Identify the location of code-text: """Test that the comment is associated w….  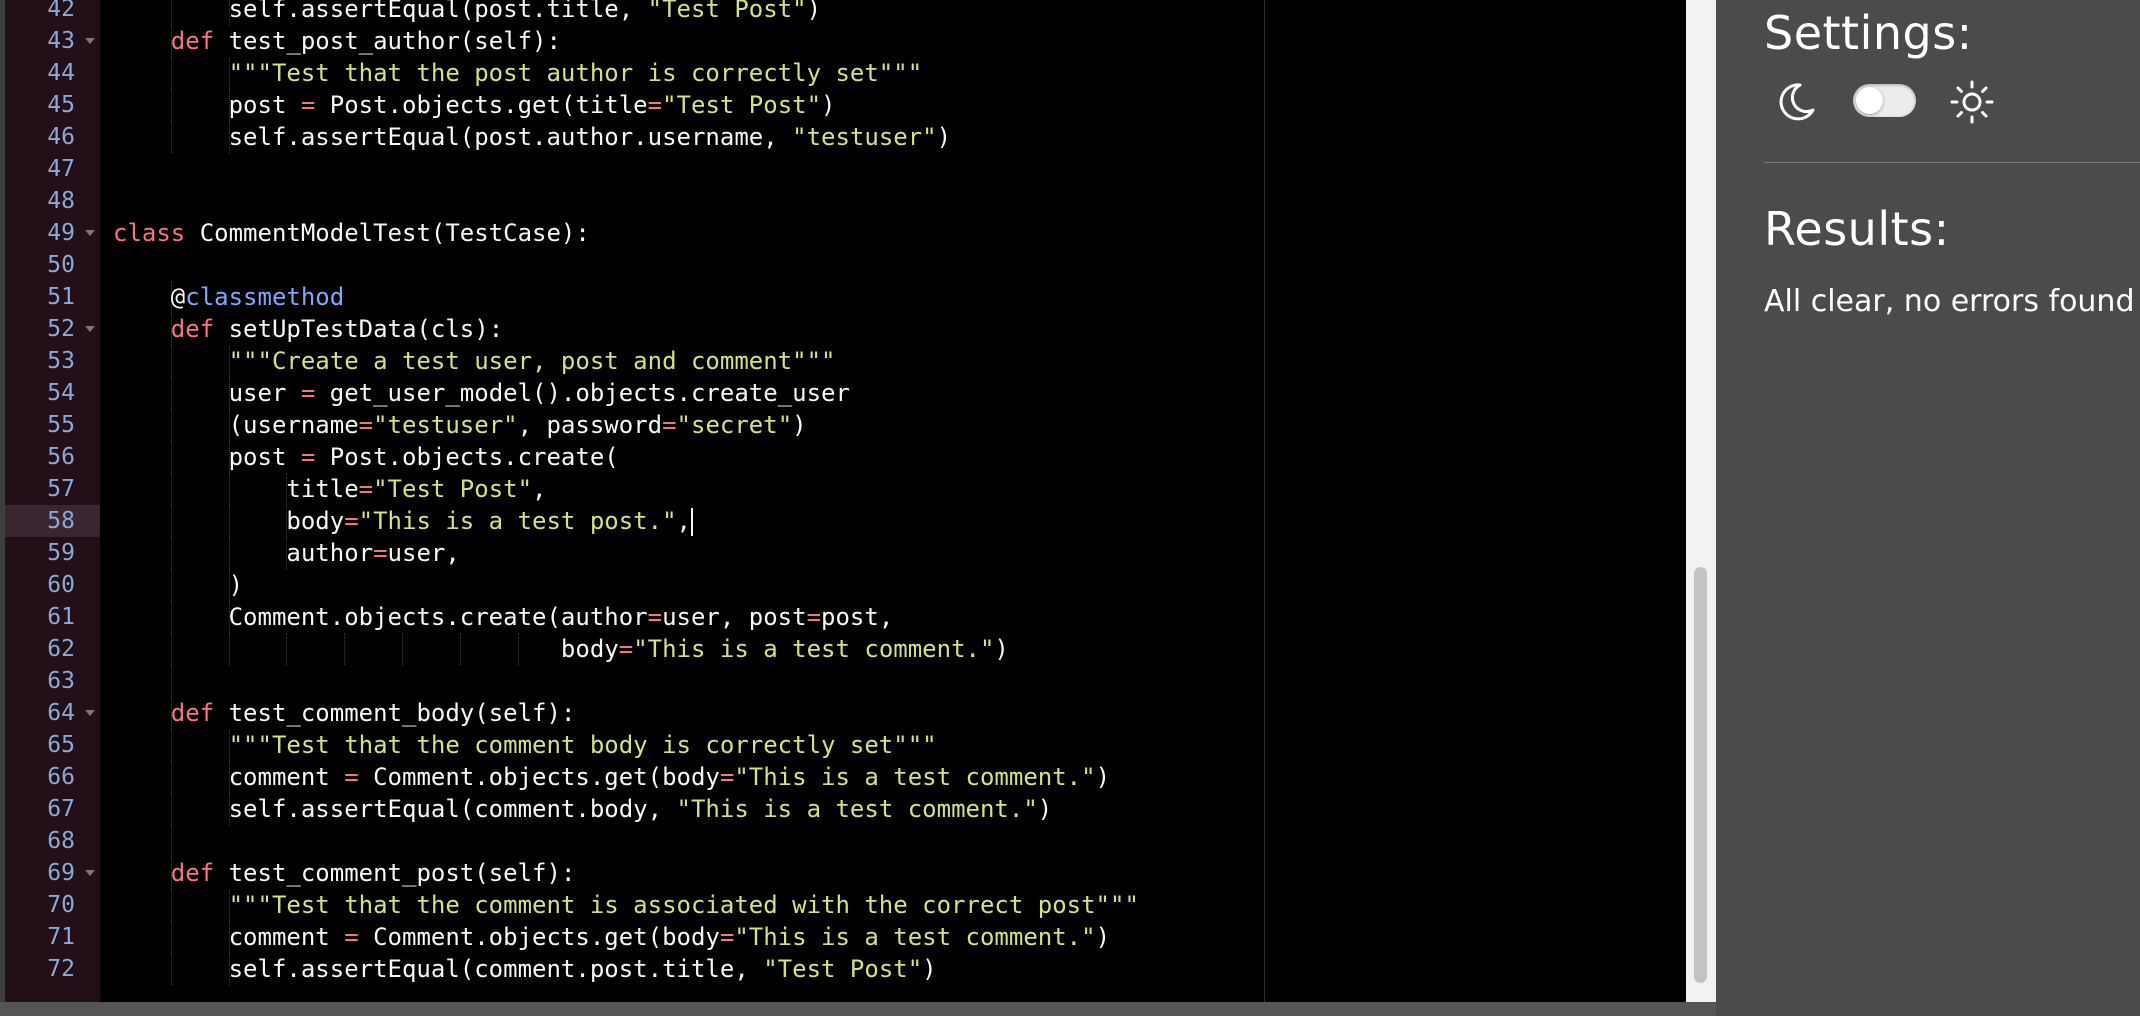
(626, 905).